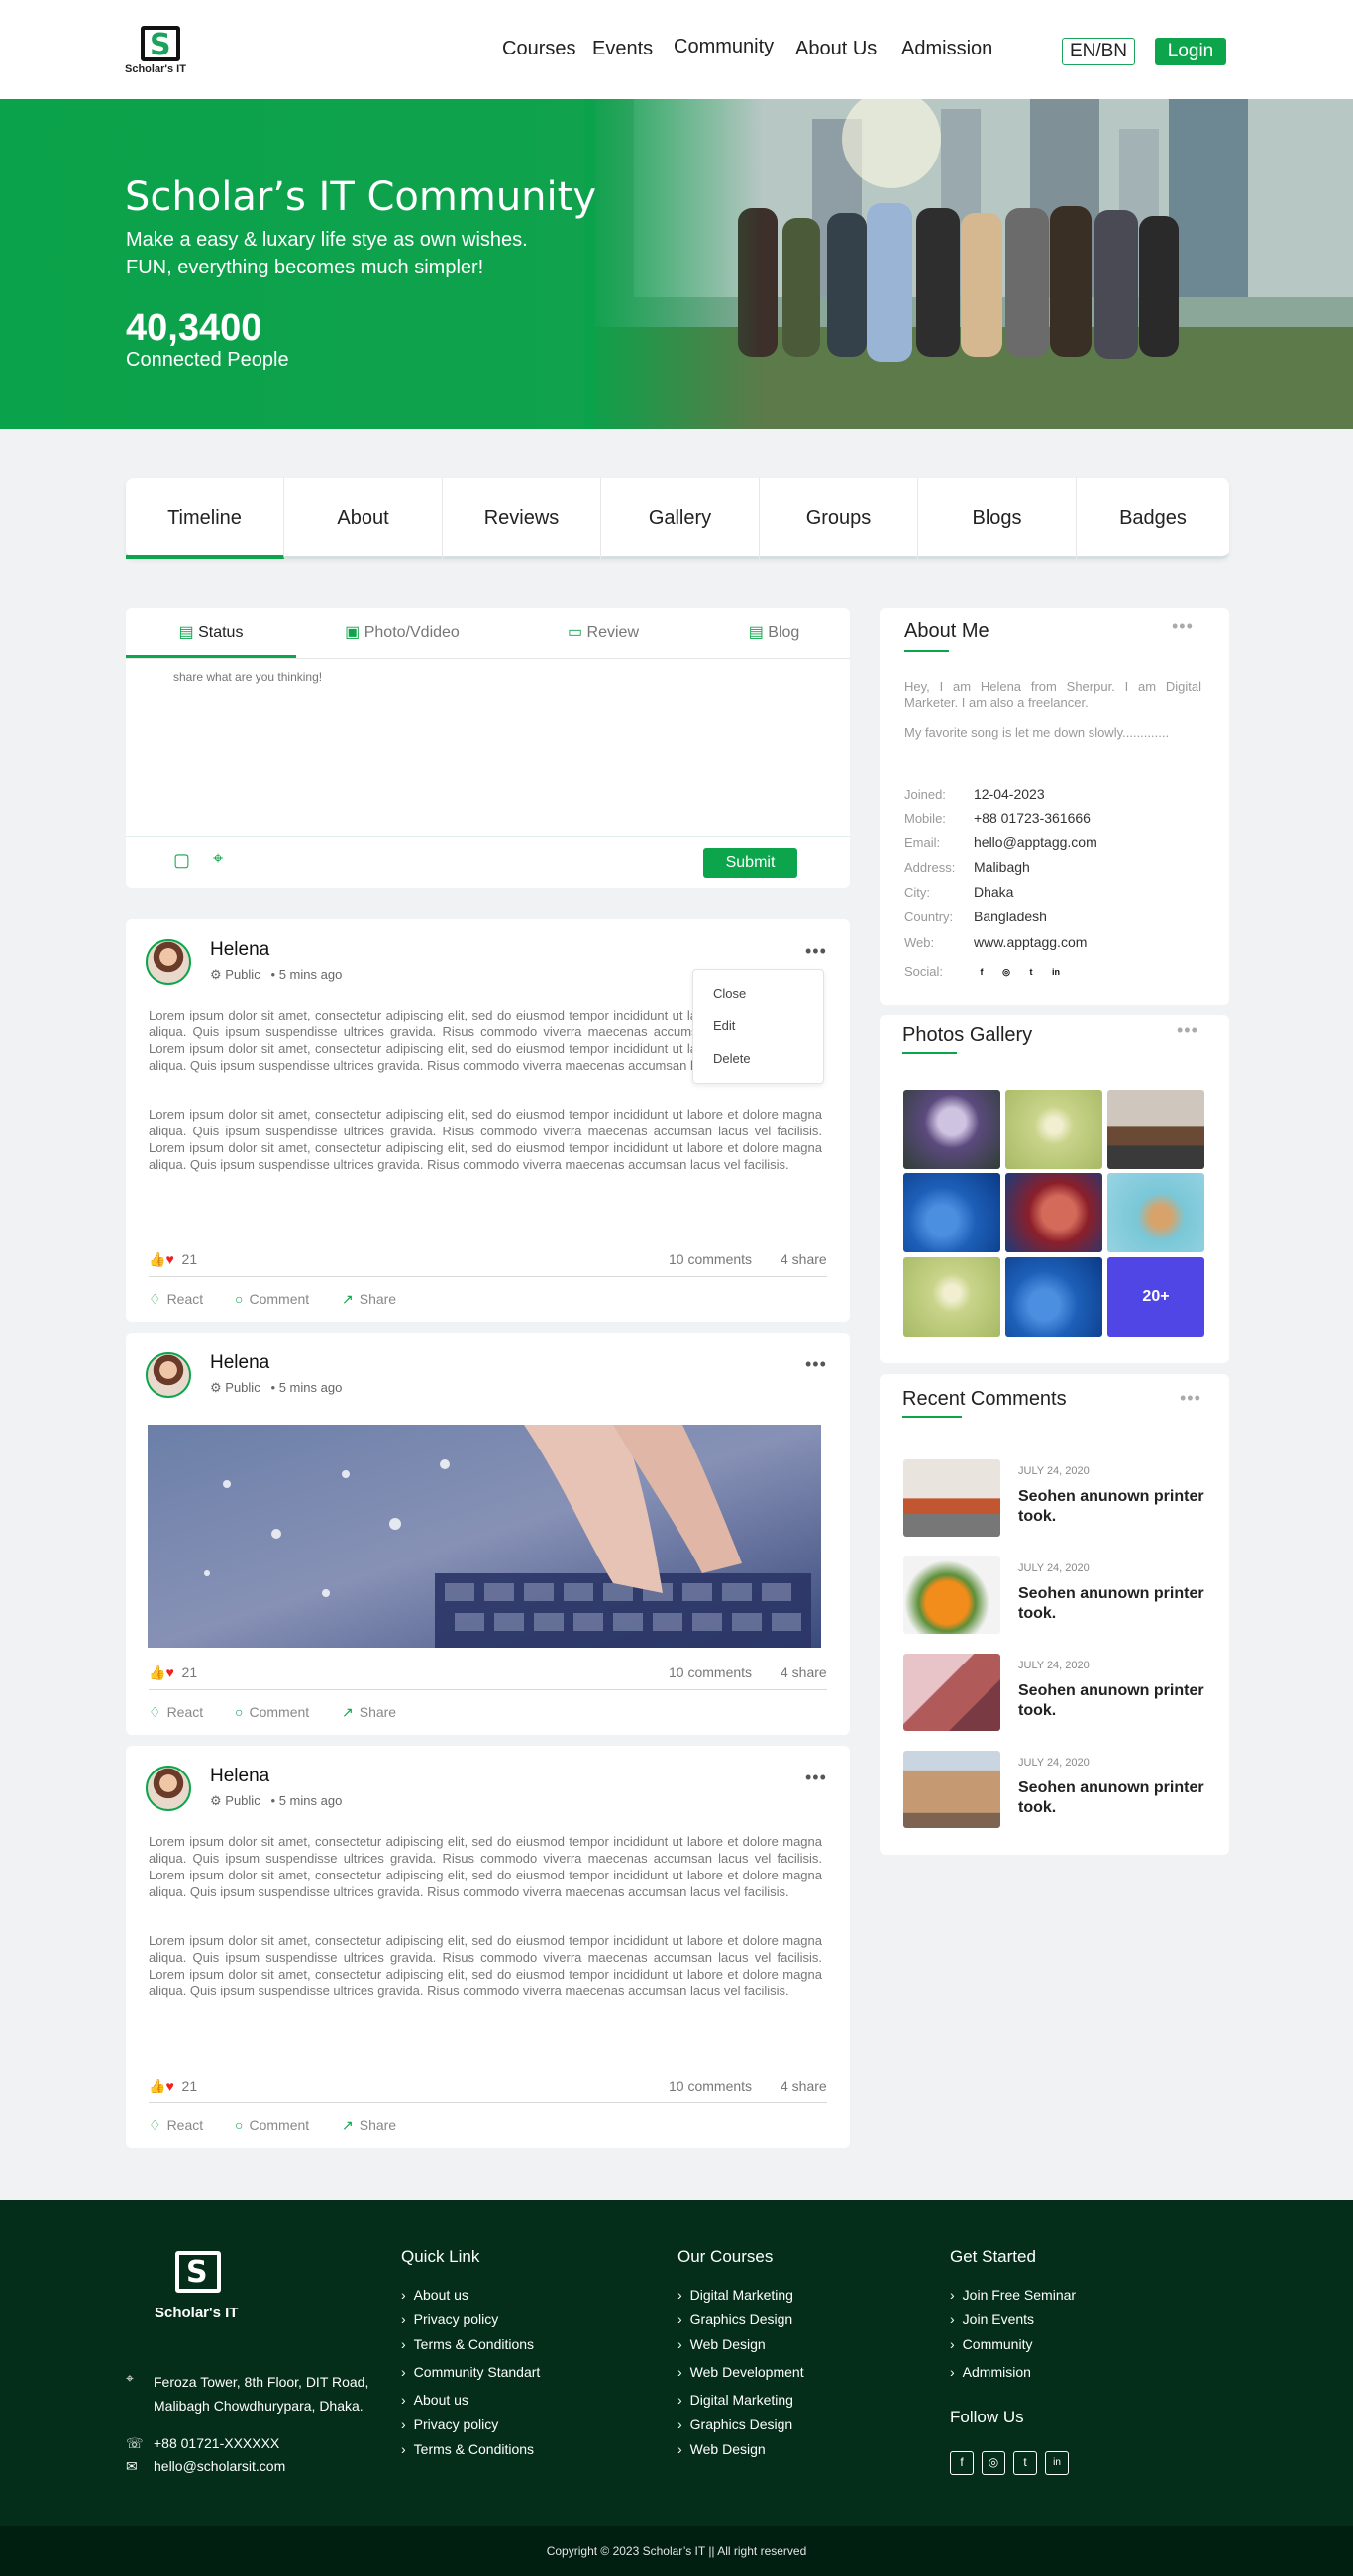 The height and width of the screenshot is (2576, 1353). I want to click on tab-blogs: Blogs, so click(997, 518).